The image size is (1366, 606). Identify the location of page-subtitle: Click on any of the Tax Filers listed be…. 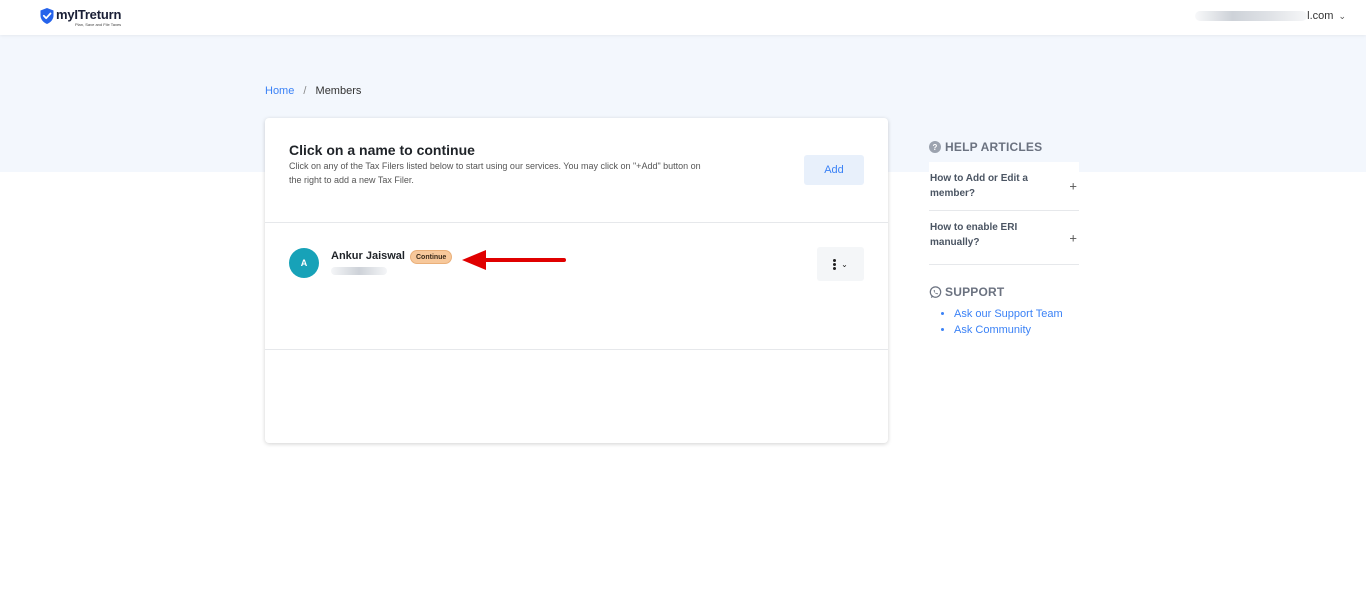
(495, 173).